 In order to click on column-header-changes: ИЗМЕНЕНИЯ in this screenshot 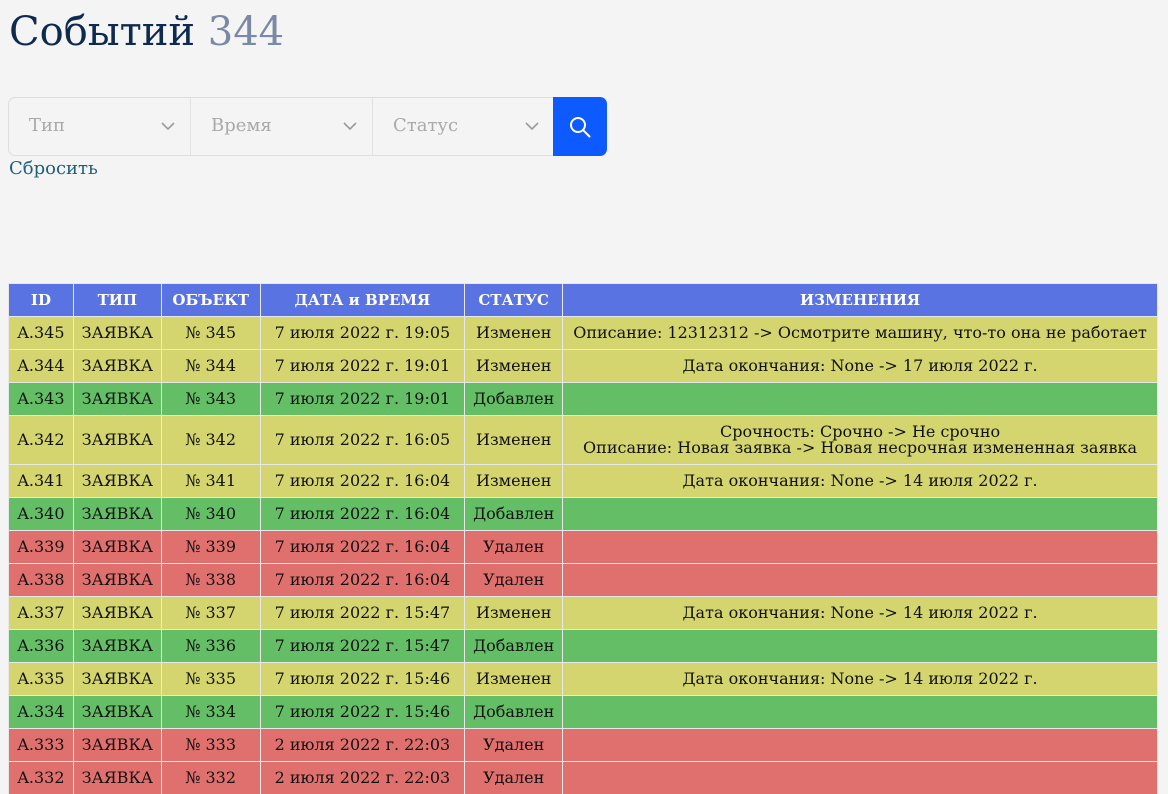, I will do `click(860, 300)`.